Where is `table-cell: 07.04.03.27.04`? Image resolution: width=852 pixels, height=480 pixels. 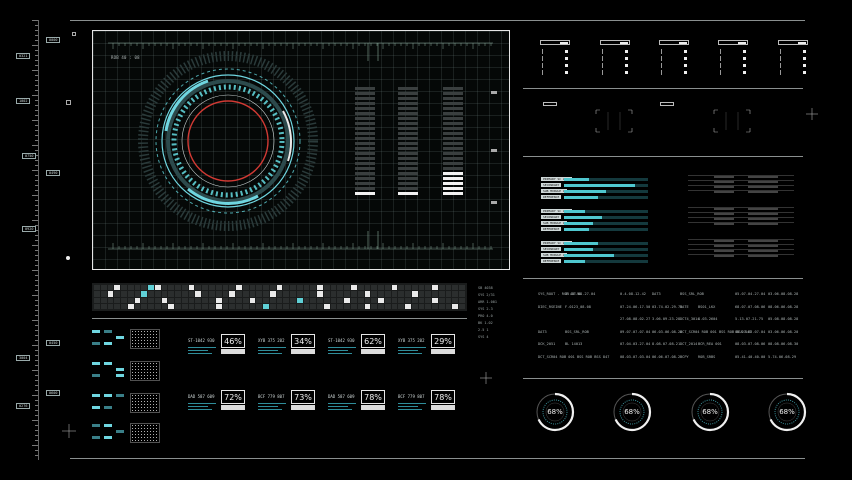
table-cell: 07.04.03.27.04 is located at coordinates (635, 344).